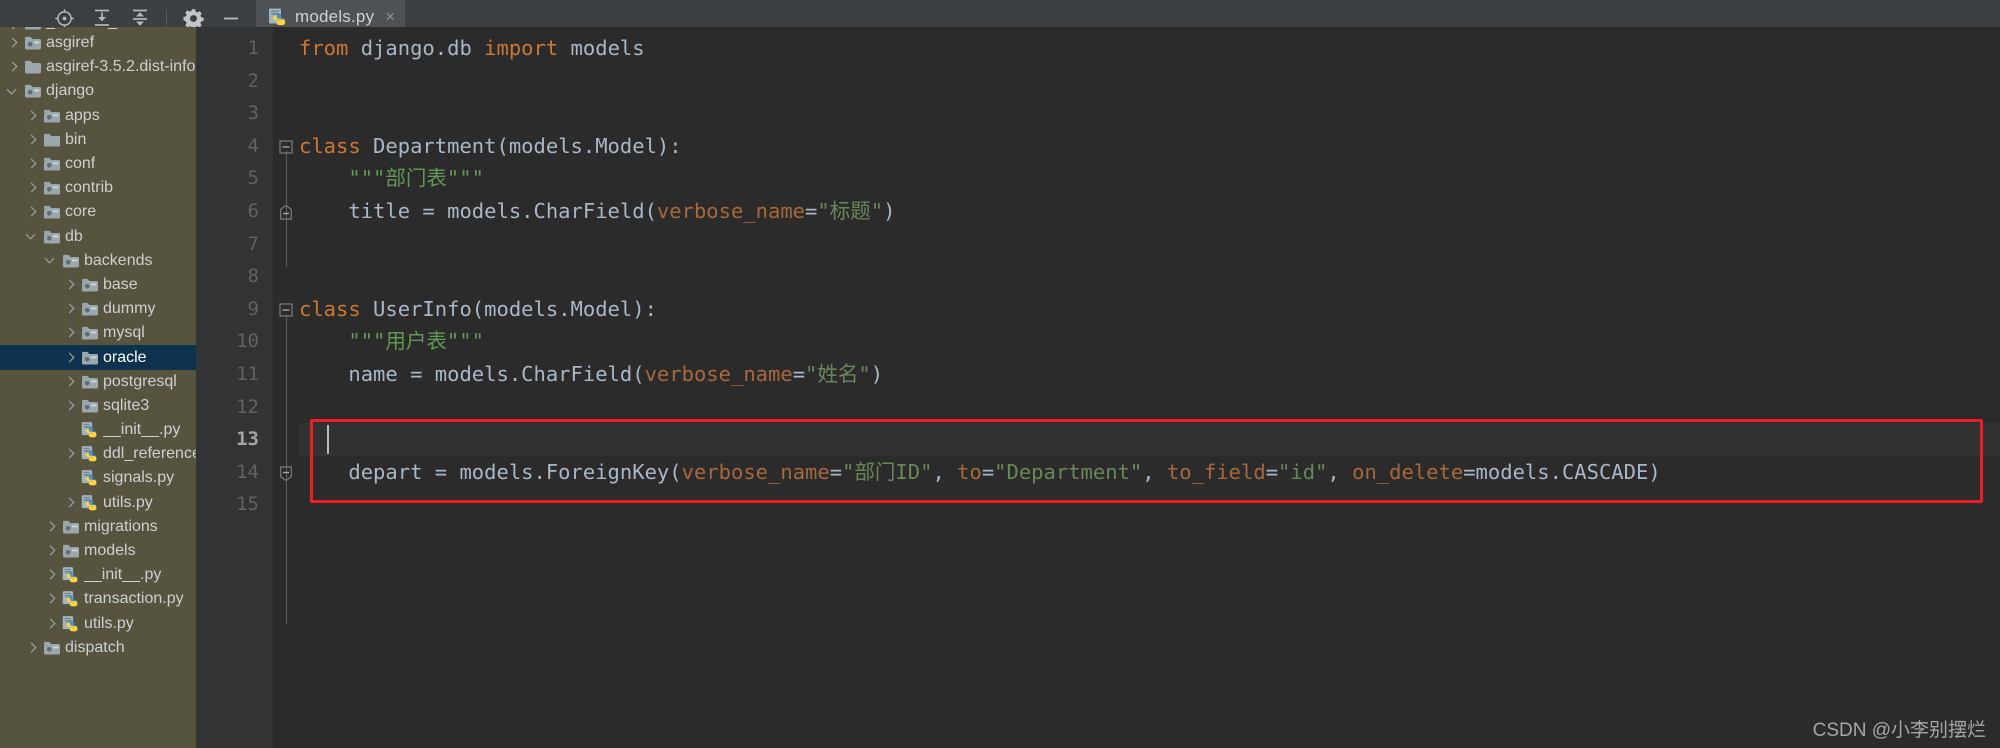 The height and width of the screenshot is (748, 2000). Describe the element at coordinates (231, 374) in the screenshot. I see `line-number-11: 11` at that location.